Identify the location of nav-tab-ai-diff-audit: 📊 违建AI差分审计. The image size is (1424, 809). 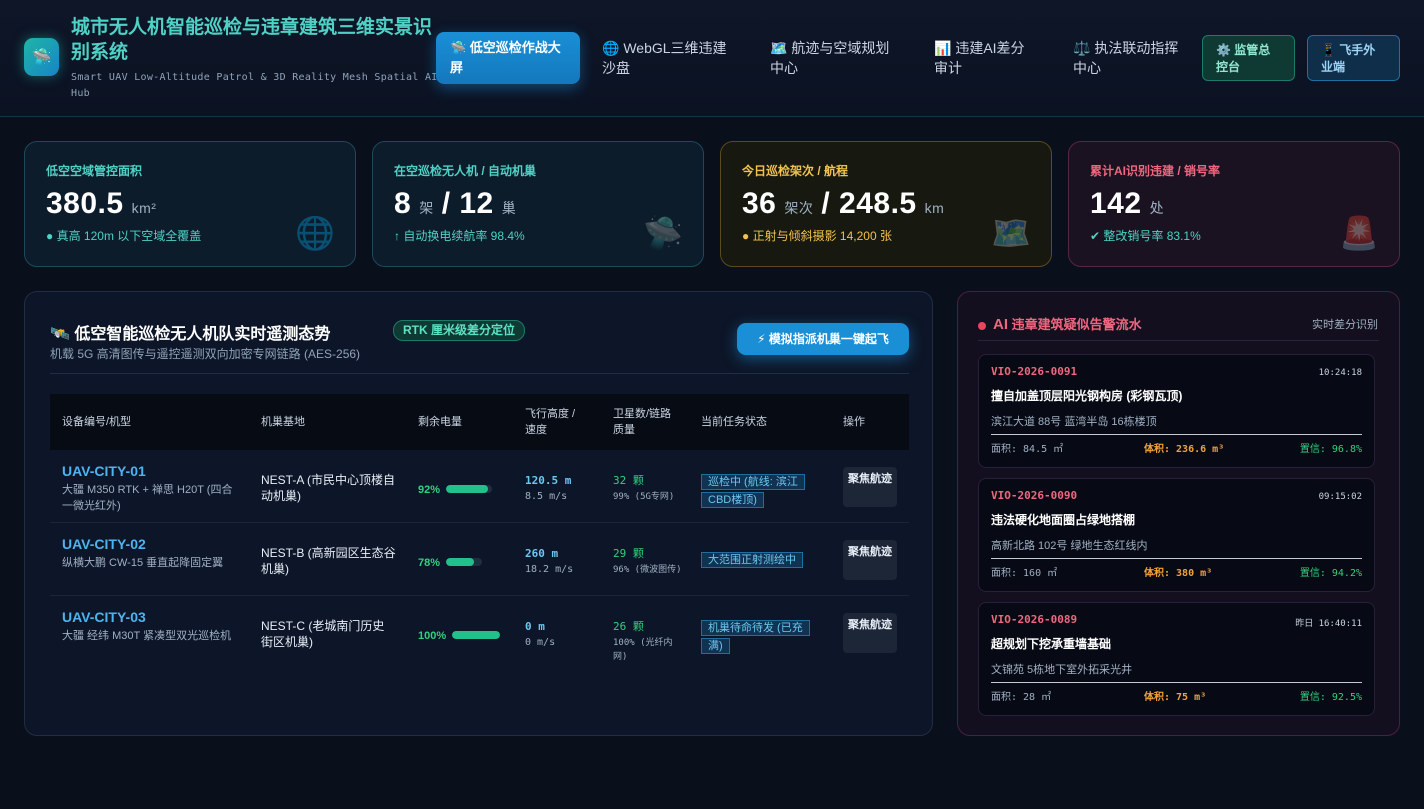
(982, 58).